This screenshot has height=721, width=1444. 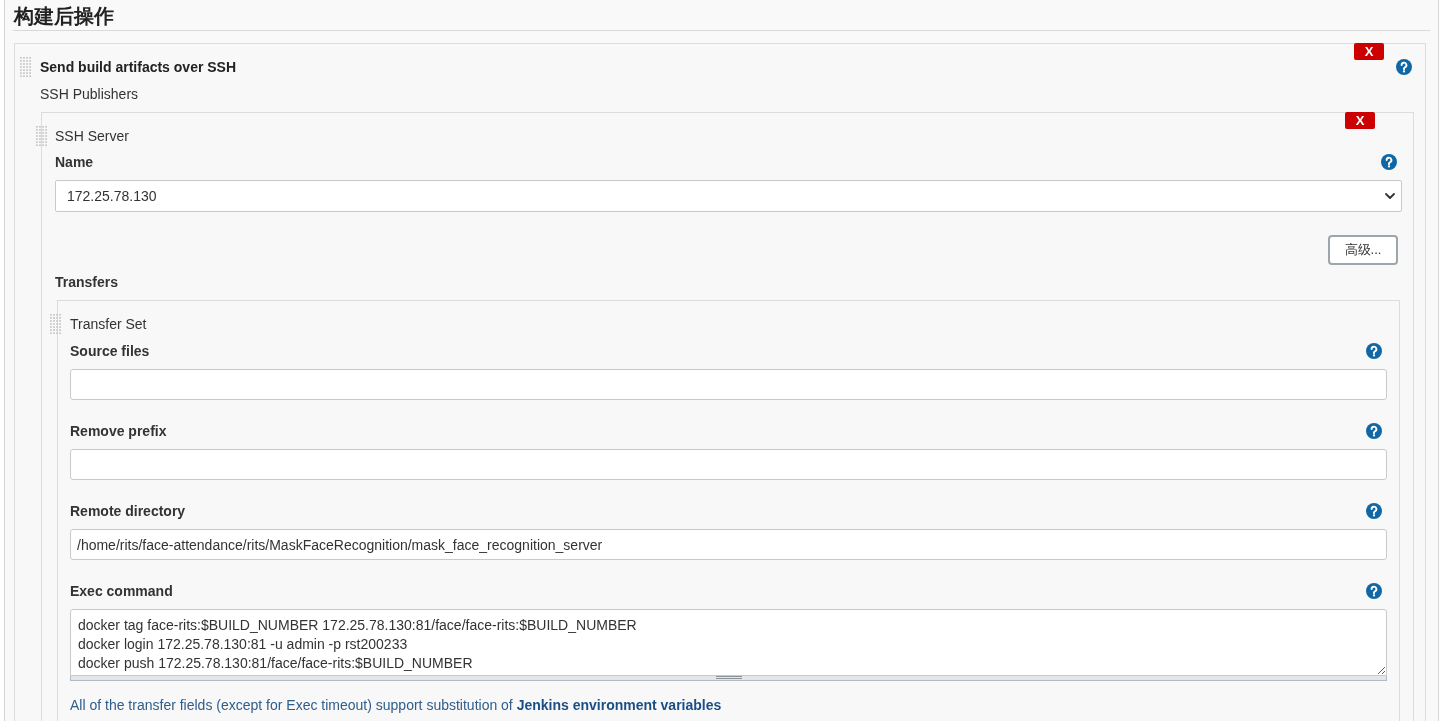 What do you see at coordinates (108, 324) in the screenshot?
I see `transfer-set-title: Transfer Set` at bounding box center [108, 324].